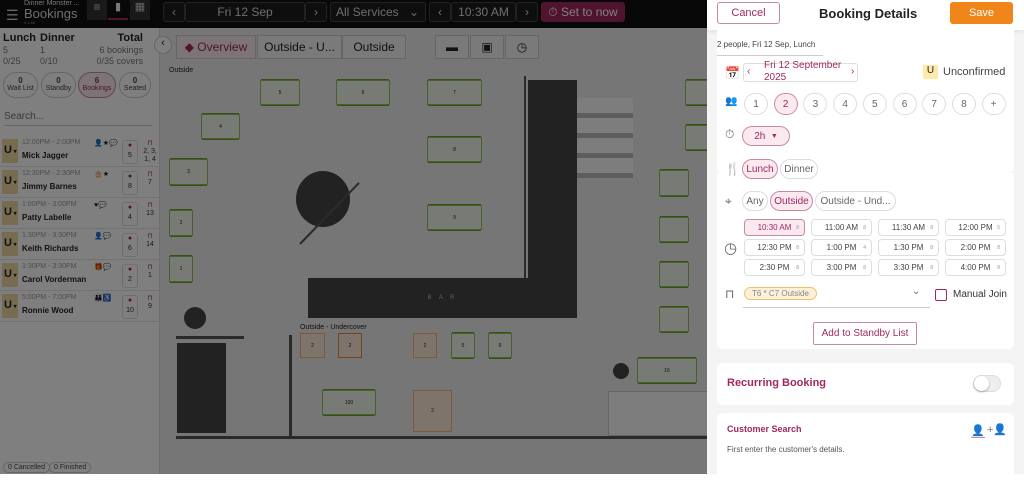 This screenshot has width=1024, height=483. Describe the element at coordinates (865, 333) in the screenshot. I see `add-to-standby-button: Add to Standby List` at that location.